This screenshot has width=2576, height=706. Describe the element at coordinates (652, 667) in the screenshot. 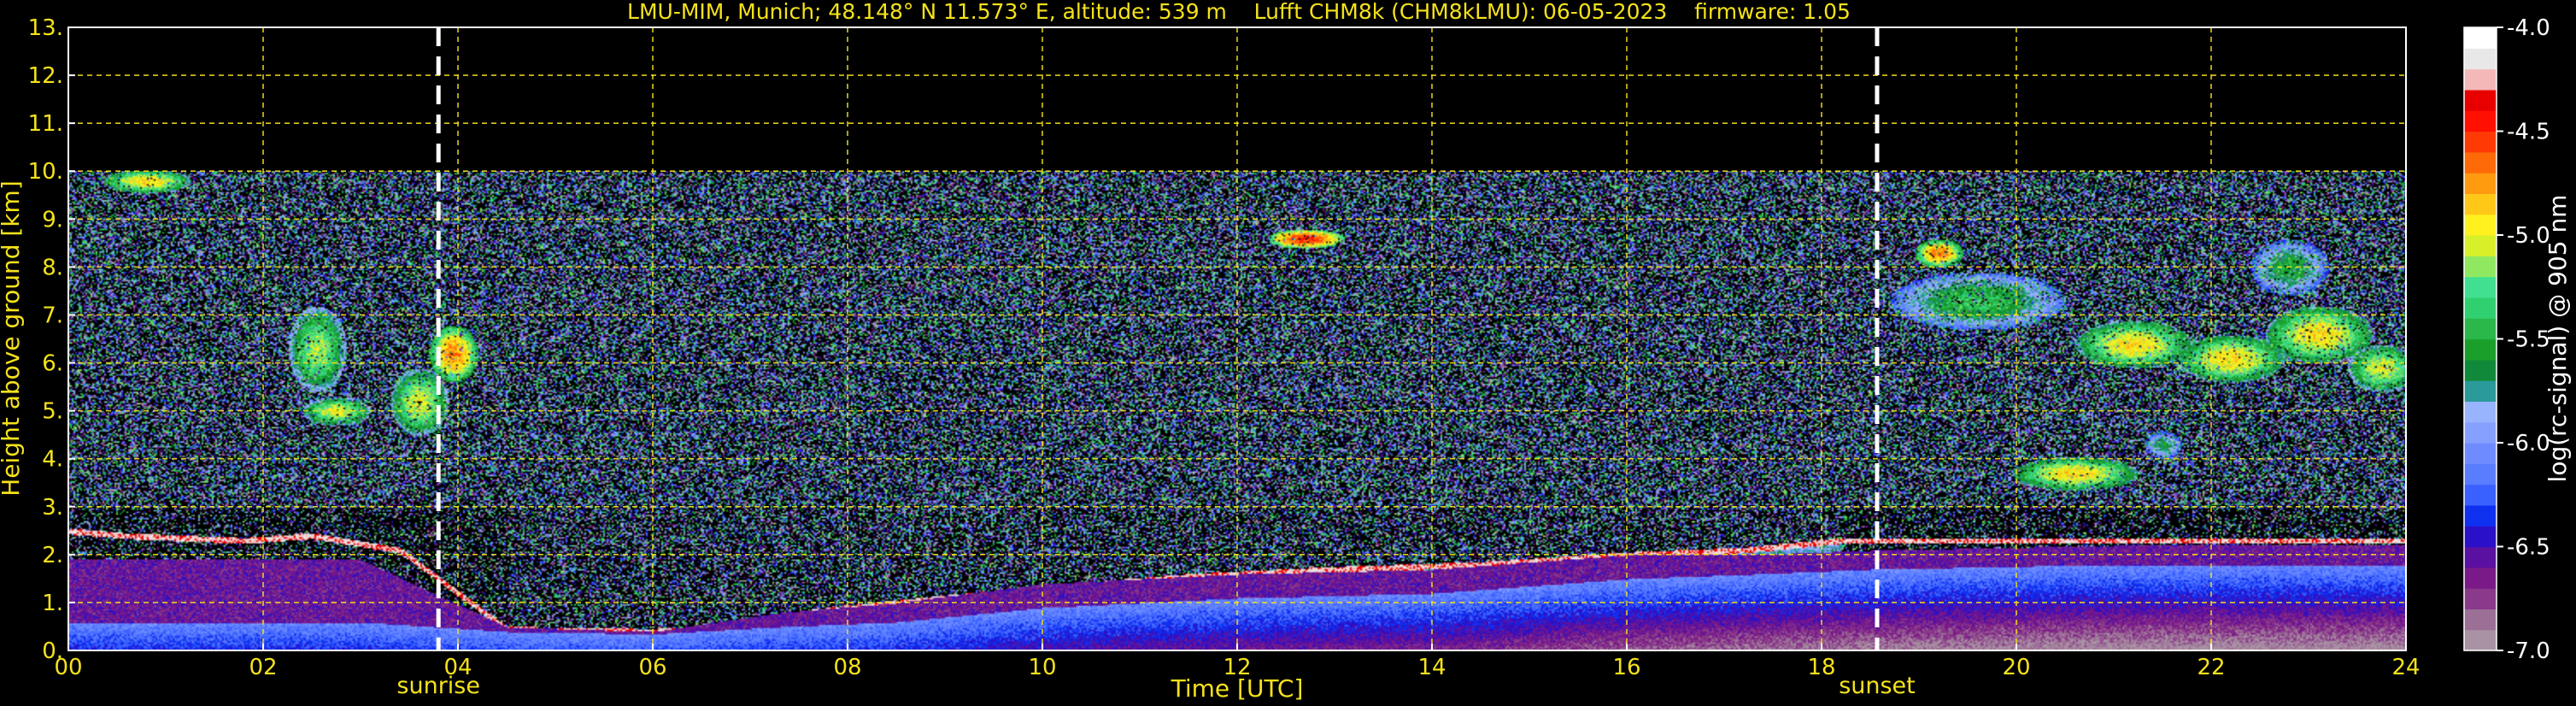

I see `x-tick-label: 06` at that location.